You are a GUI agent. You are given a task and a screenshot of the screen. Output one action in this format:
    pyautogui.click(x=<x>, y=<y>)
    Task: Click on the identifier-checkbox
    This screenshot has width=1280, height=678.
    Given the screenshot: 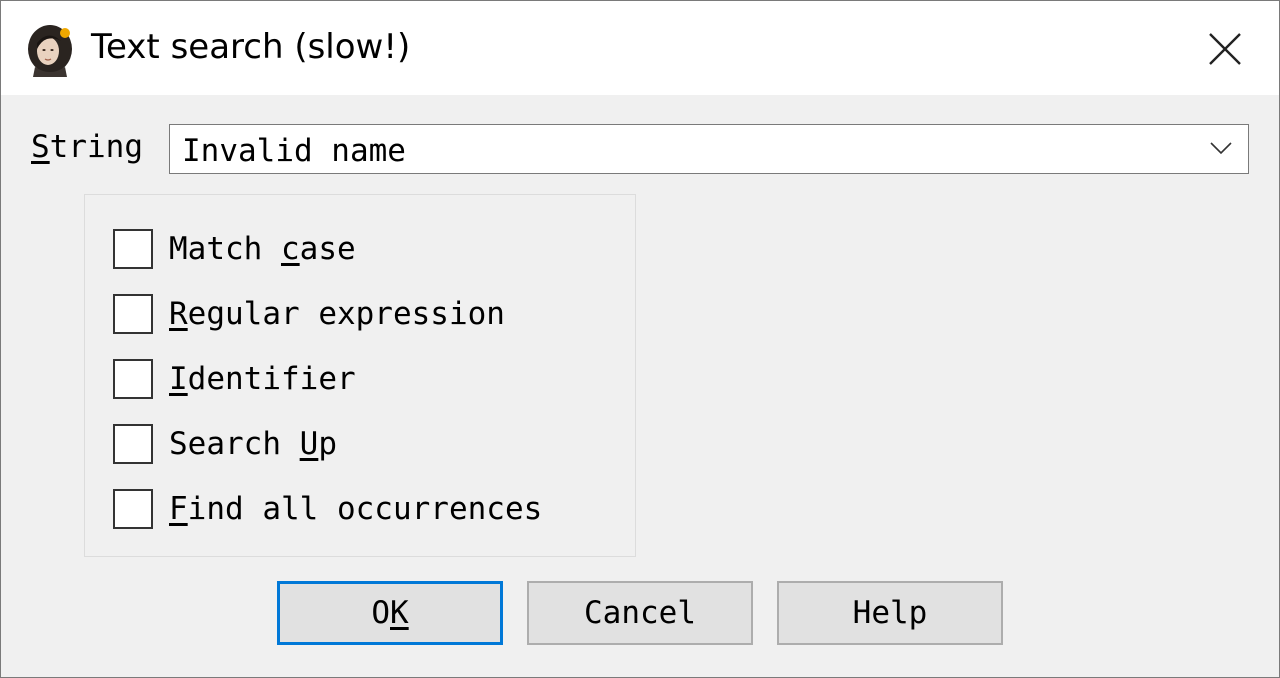 What is the action you would take?
    pyautogui.click(x=133, y=379)
    